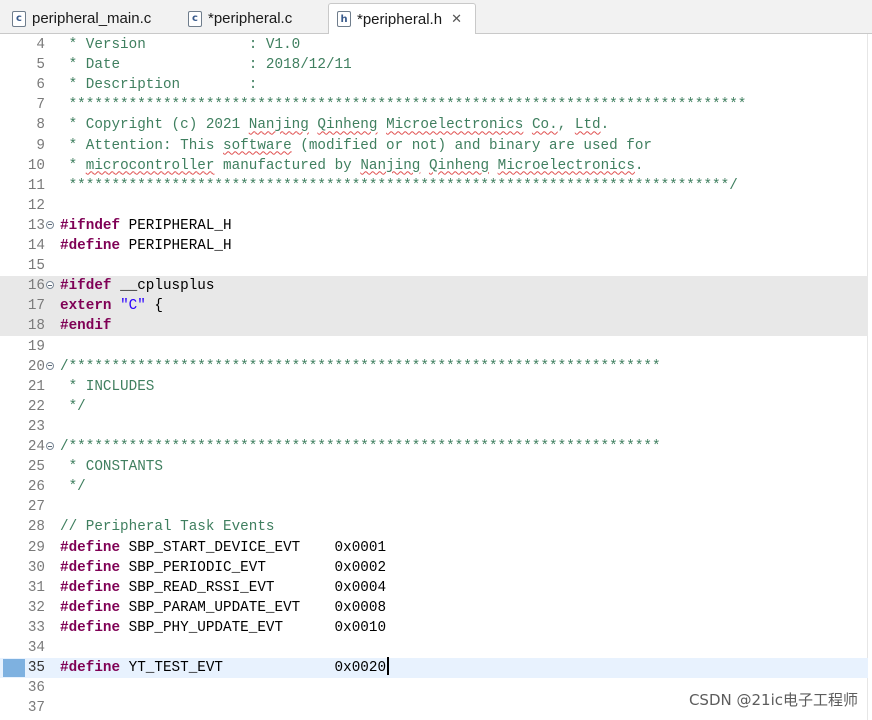  What do you see at coordinates (434, 507) in the screenshot?
I see `code-line: 27` at bounding box center [434, 507].